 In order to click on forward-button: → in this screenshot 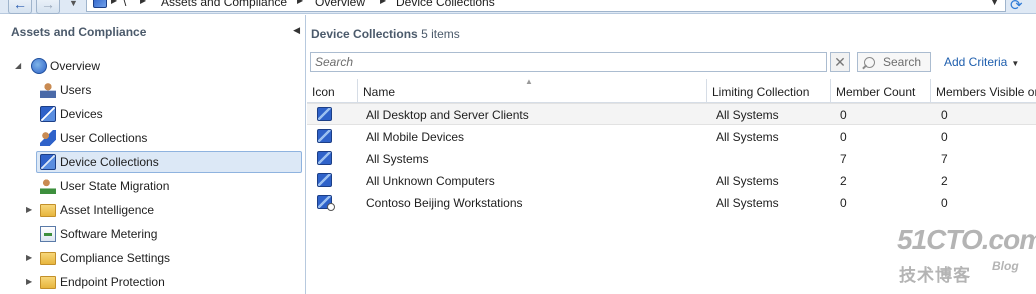, I will do `click(48, 7)`.